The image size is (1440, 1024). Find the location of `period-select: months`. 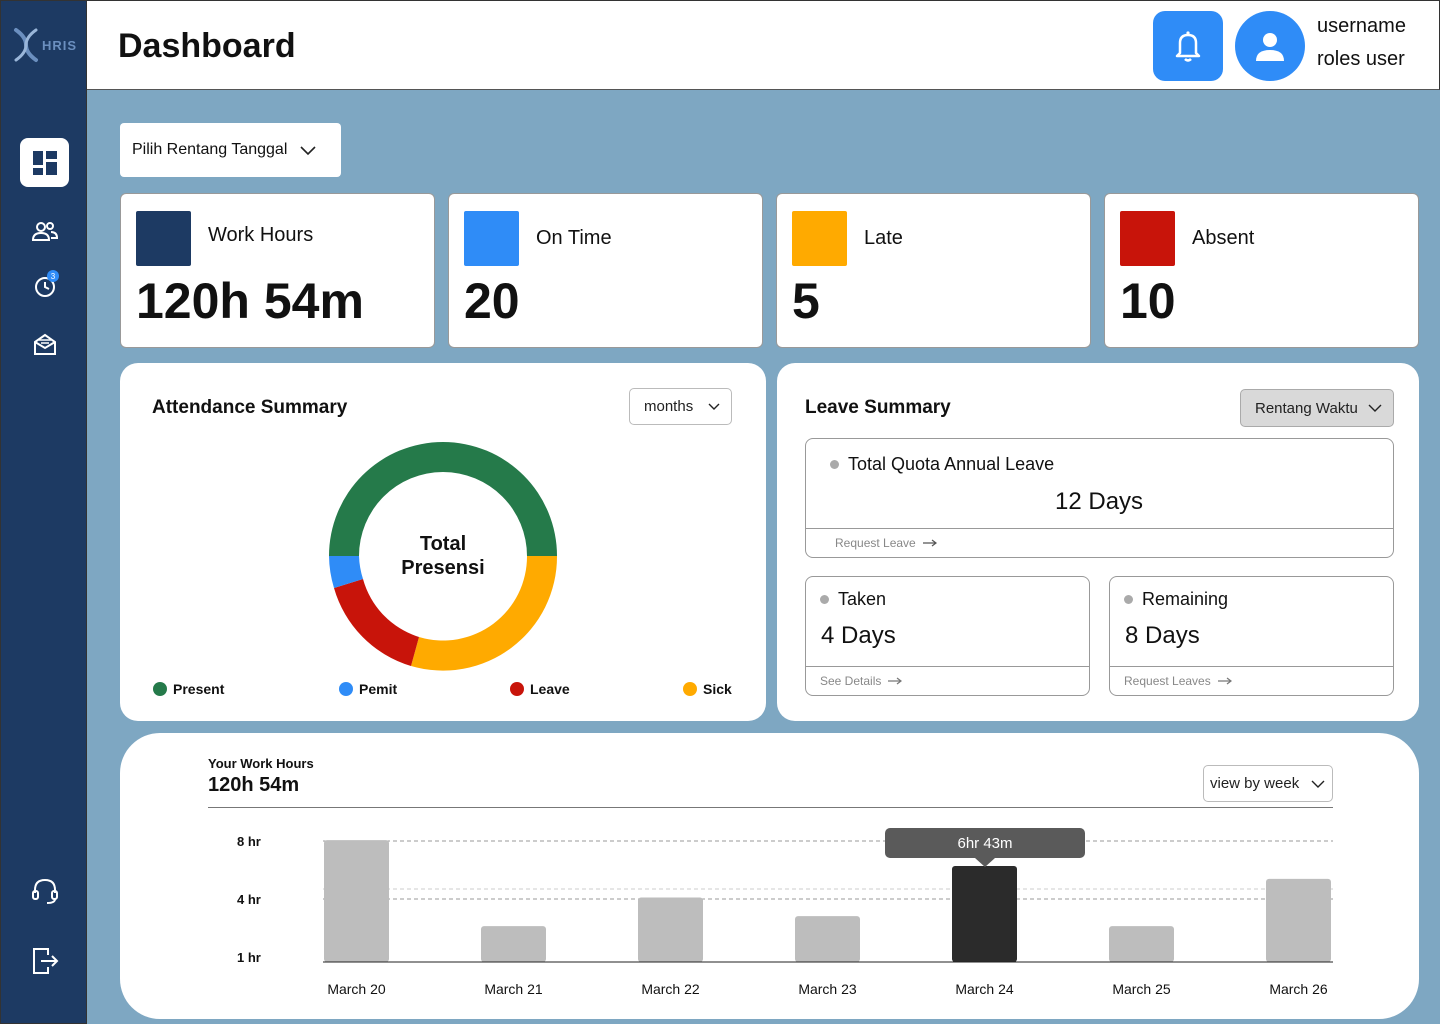

period-select: months is located at coordinates (680, 406).